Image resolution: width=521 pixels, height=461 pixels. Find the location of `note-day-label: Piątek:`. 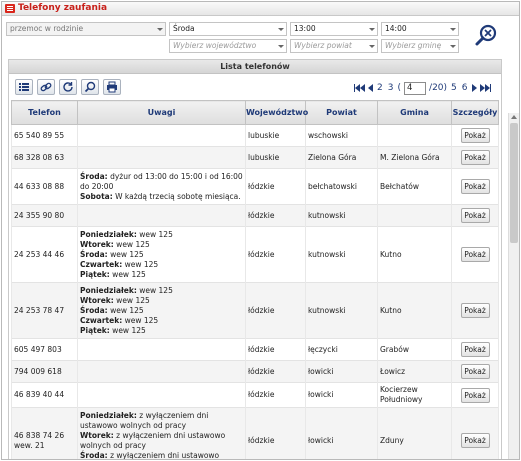

note-day-label: Piątek: is located at coordinates (95, 330).